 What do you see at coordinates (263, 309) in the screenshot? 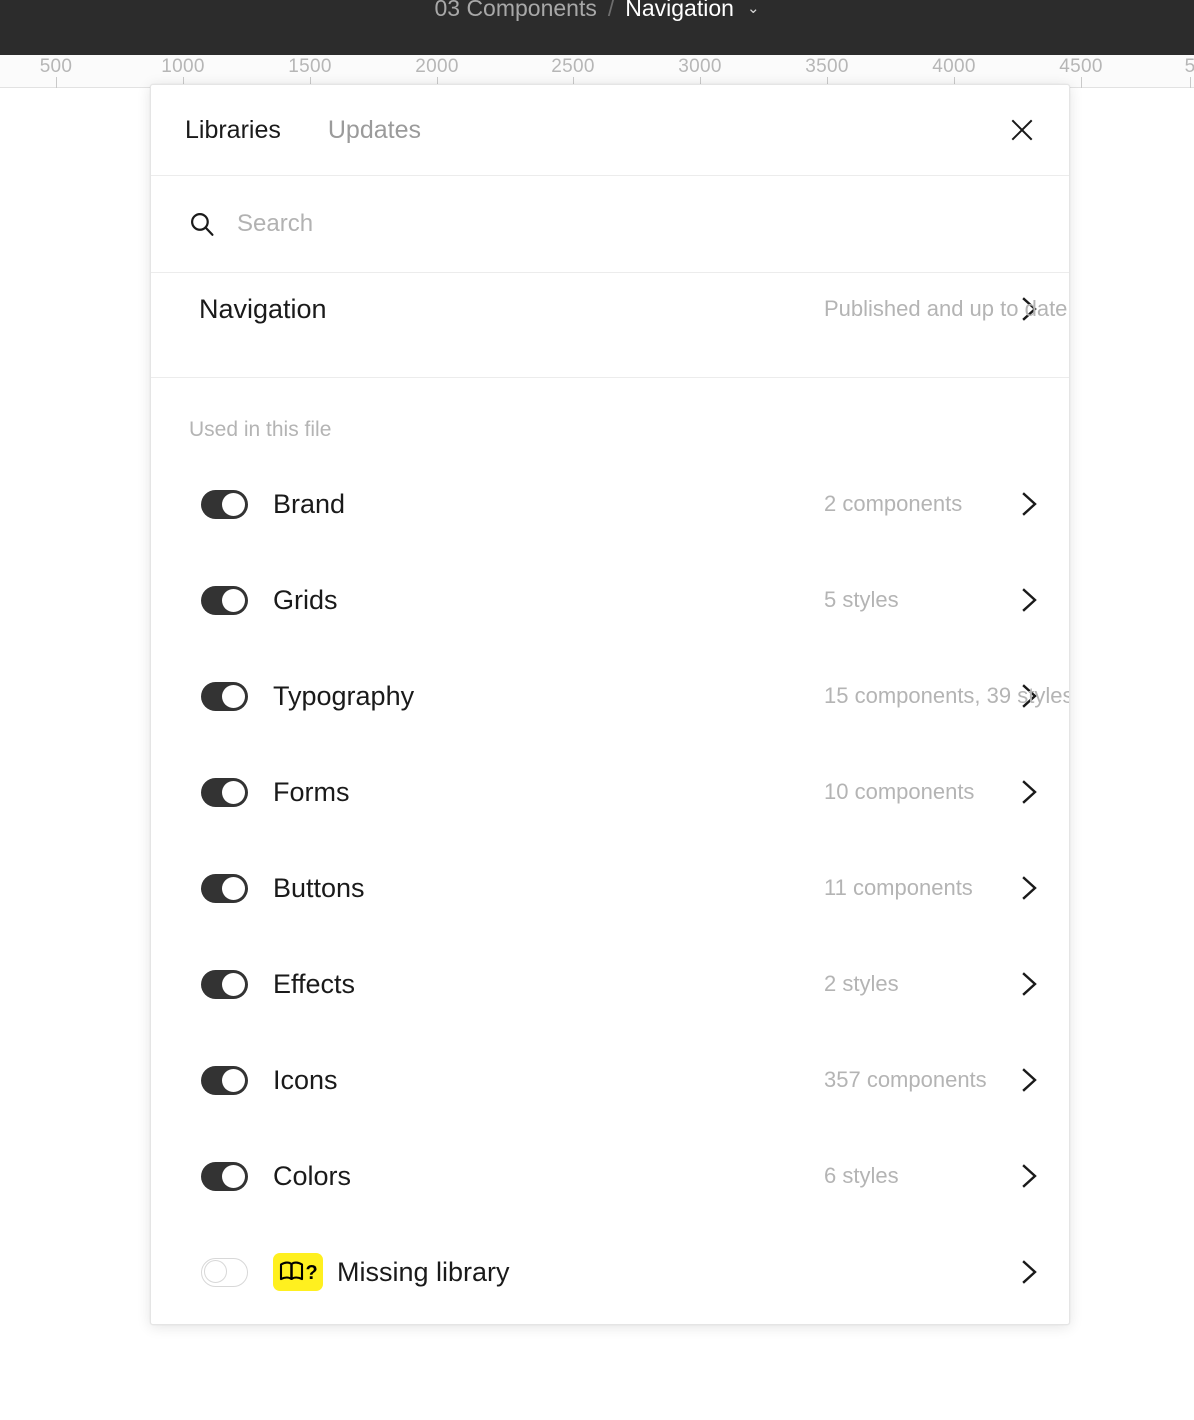
I see `owned-library-name: Navigation` at bounding box center [263, 309].